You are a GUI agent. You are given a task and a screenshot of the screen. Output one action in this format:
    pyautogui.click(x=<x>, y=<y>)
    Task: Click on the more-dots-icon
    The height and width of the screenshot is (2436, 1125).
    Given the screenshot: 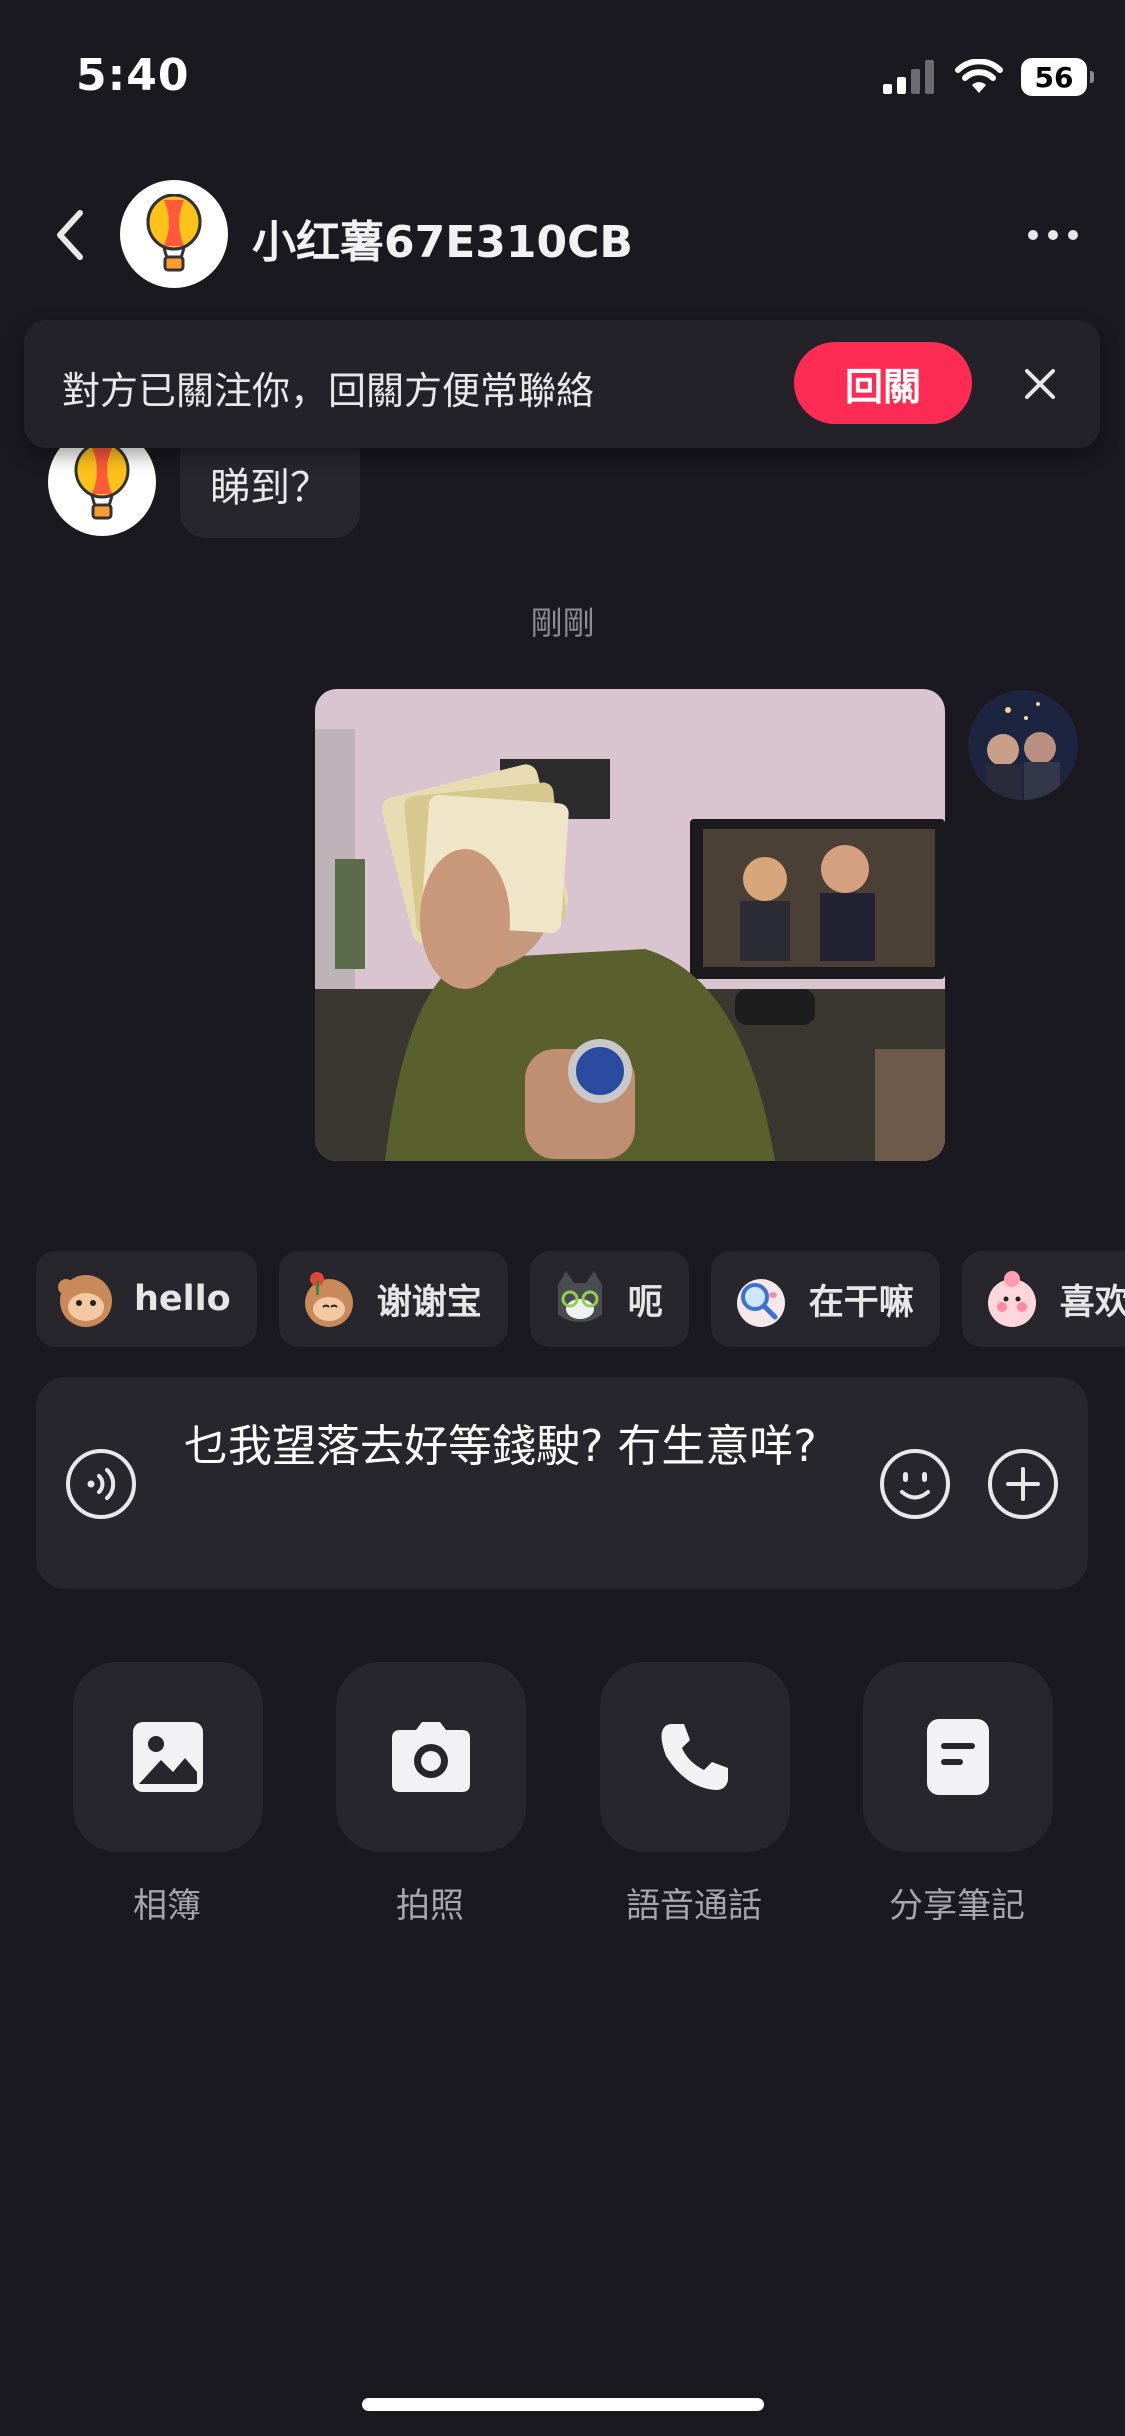 What is the action you would take?
    pyautogui.click(x=1053, y=235)
    